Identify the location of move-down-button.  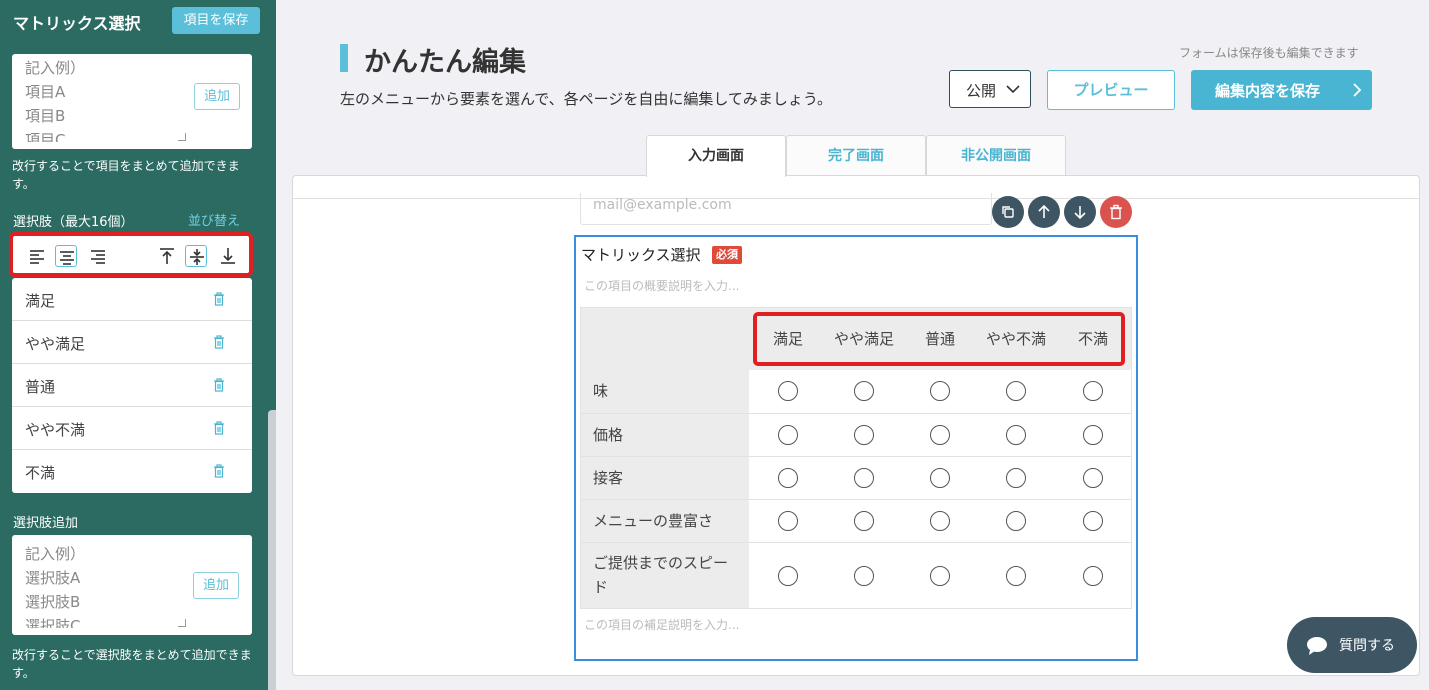
(1080, 212).